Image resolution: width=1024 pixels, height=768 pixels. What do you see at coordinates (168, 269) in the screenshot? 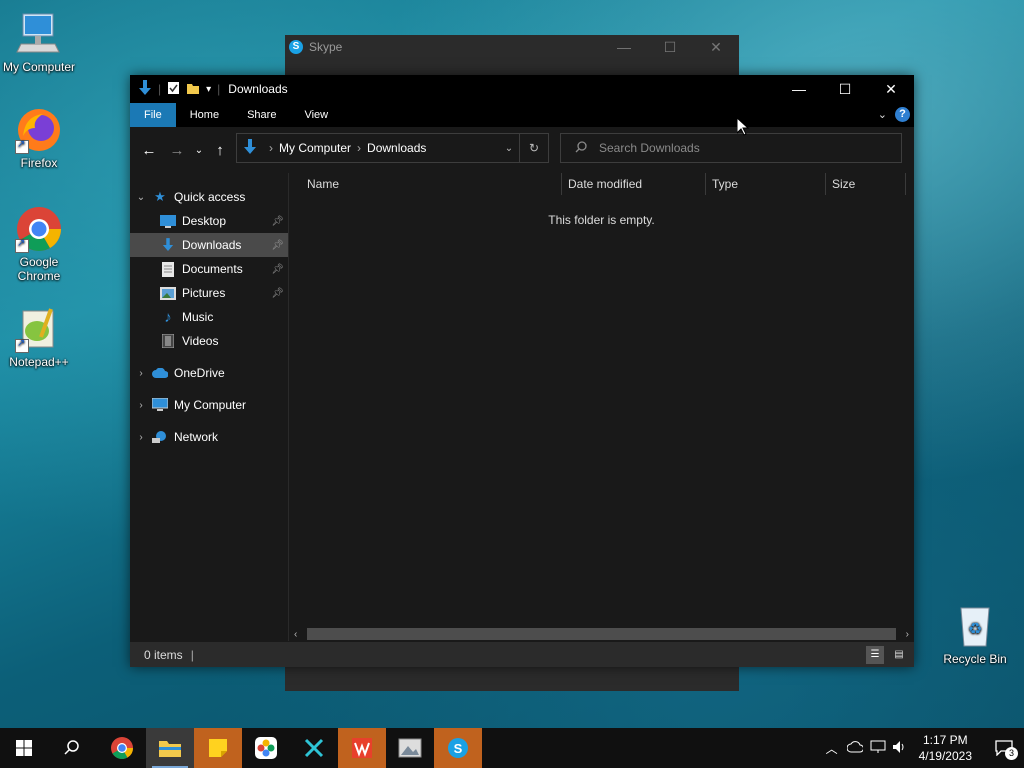
I see `documents-folder-icon` at bounding box center [168, 269].